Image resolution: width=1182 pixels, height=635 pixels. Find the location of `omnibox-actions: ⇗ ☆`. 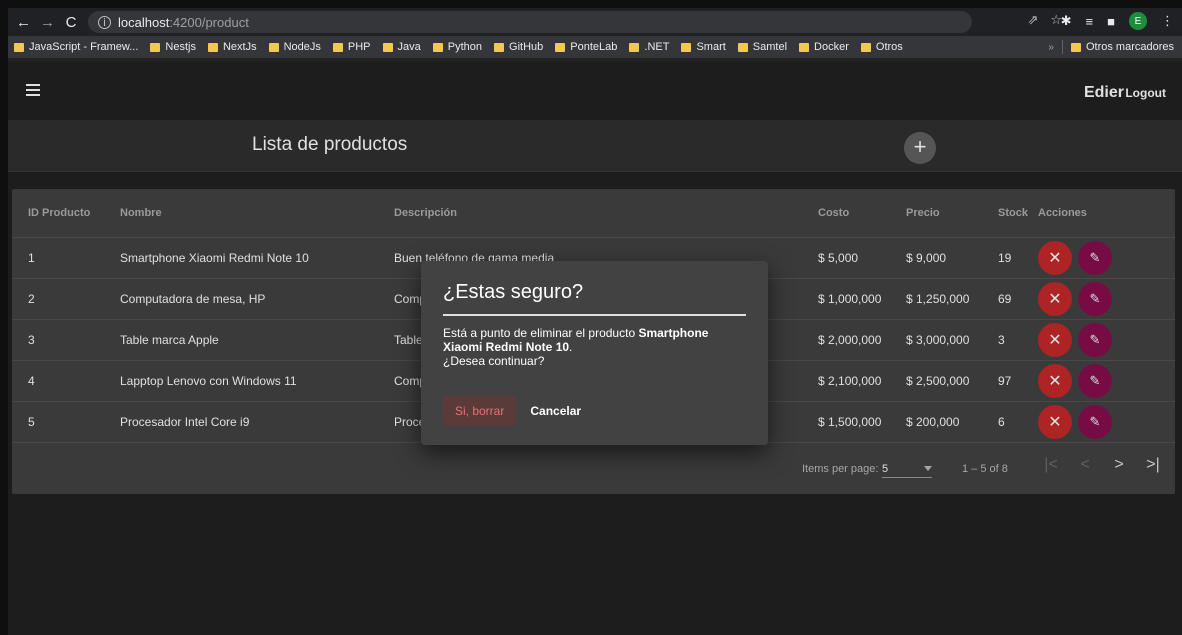

omnibox-actions: ⇗ ☆ is located at coordinates (1044, 20).